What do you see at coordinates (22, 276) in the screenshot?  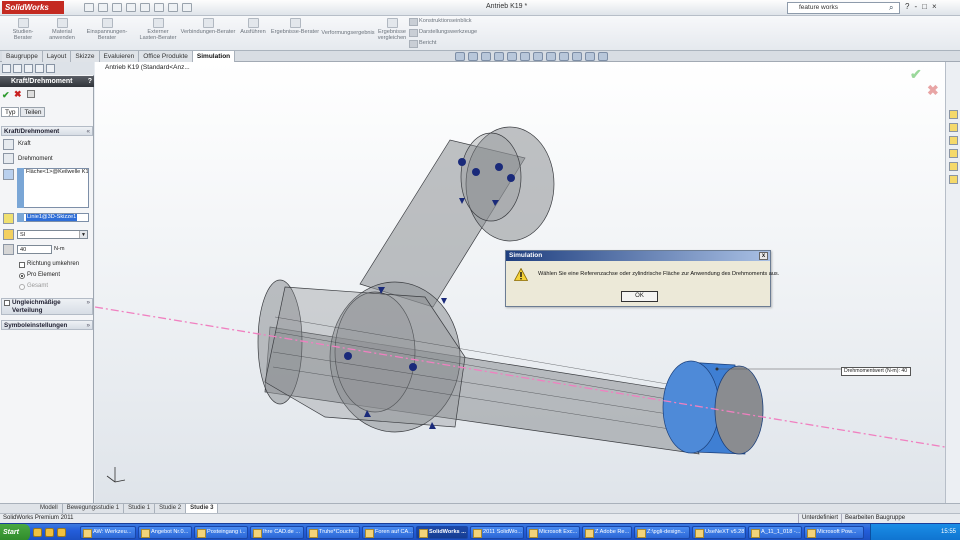 I see `per-element-radio` at bounding box center [22, 276].